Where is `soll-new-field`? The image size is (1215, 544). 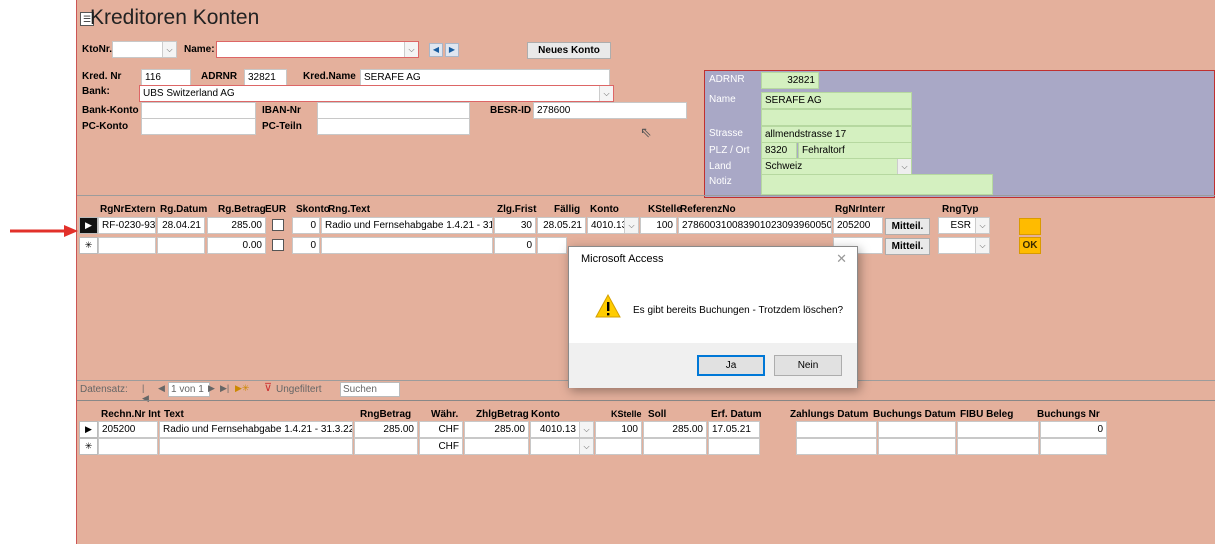 soll-new-field is located at coordinates (675, 446).